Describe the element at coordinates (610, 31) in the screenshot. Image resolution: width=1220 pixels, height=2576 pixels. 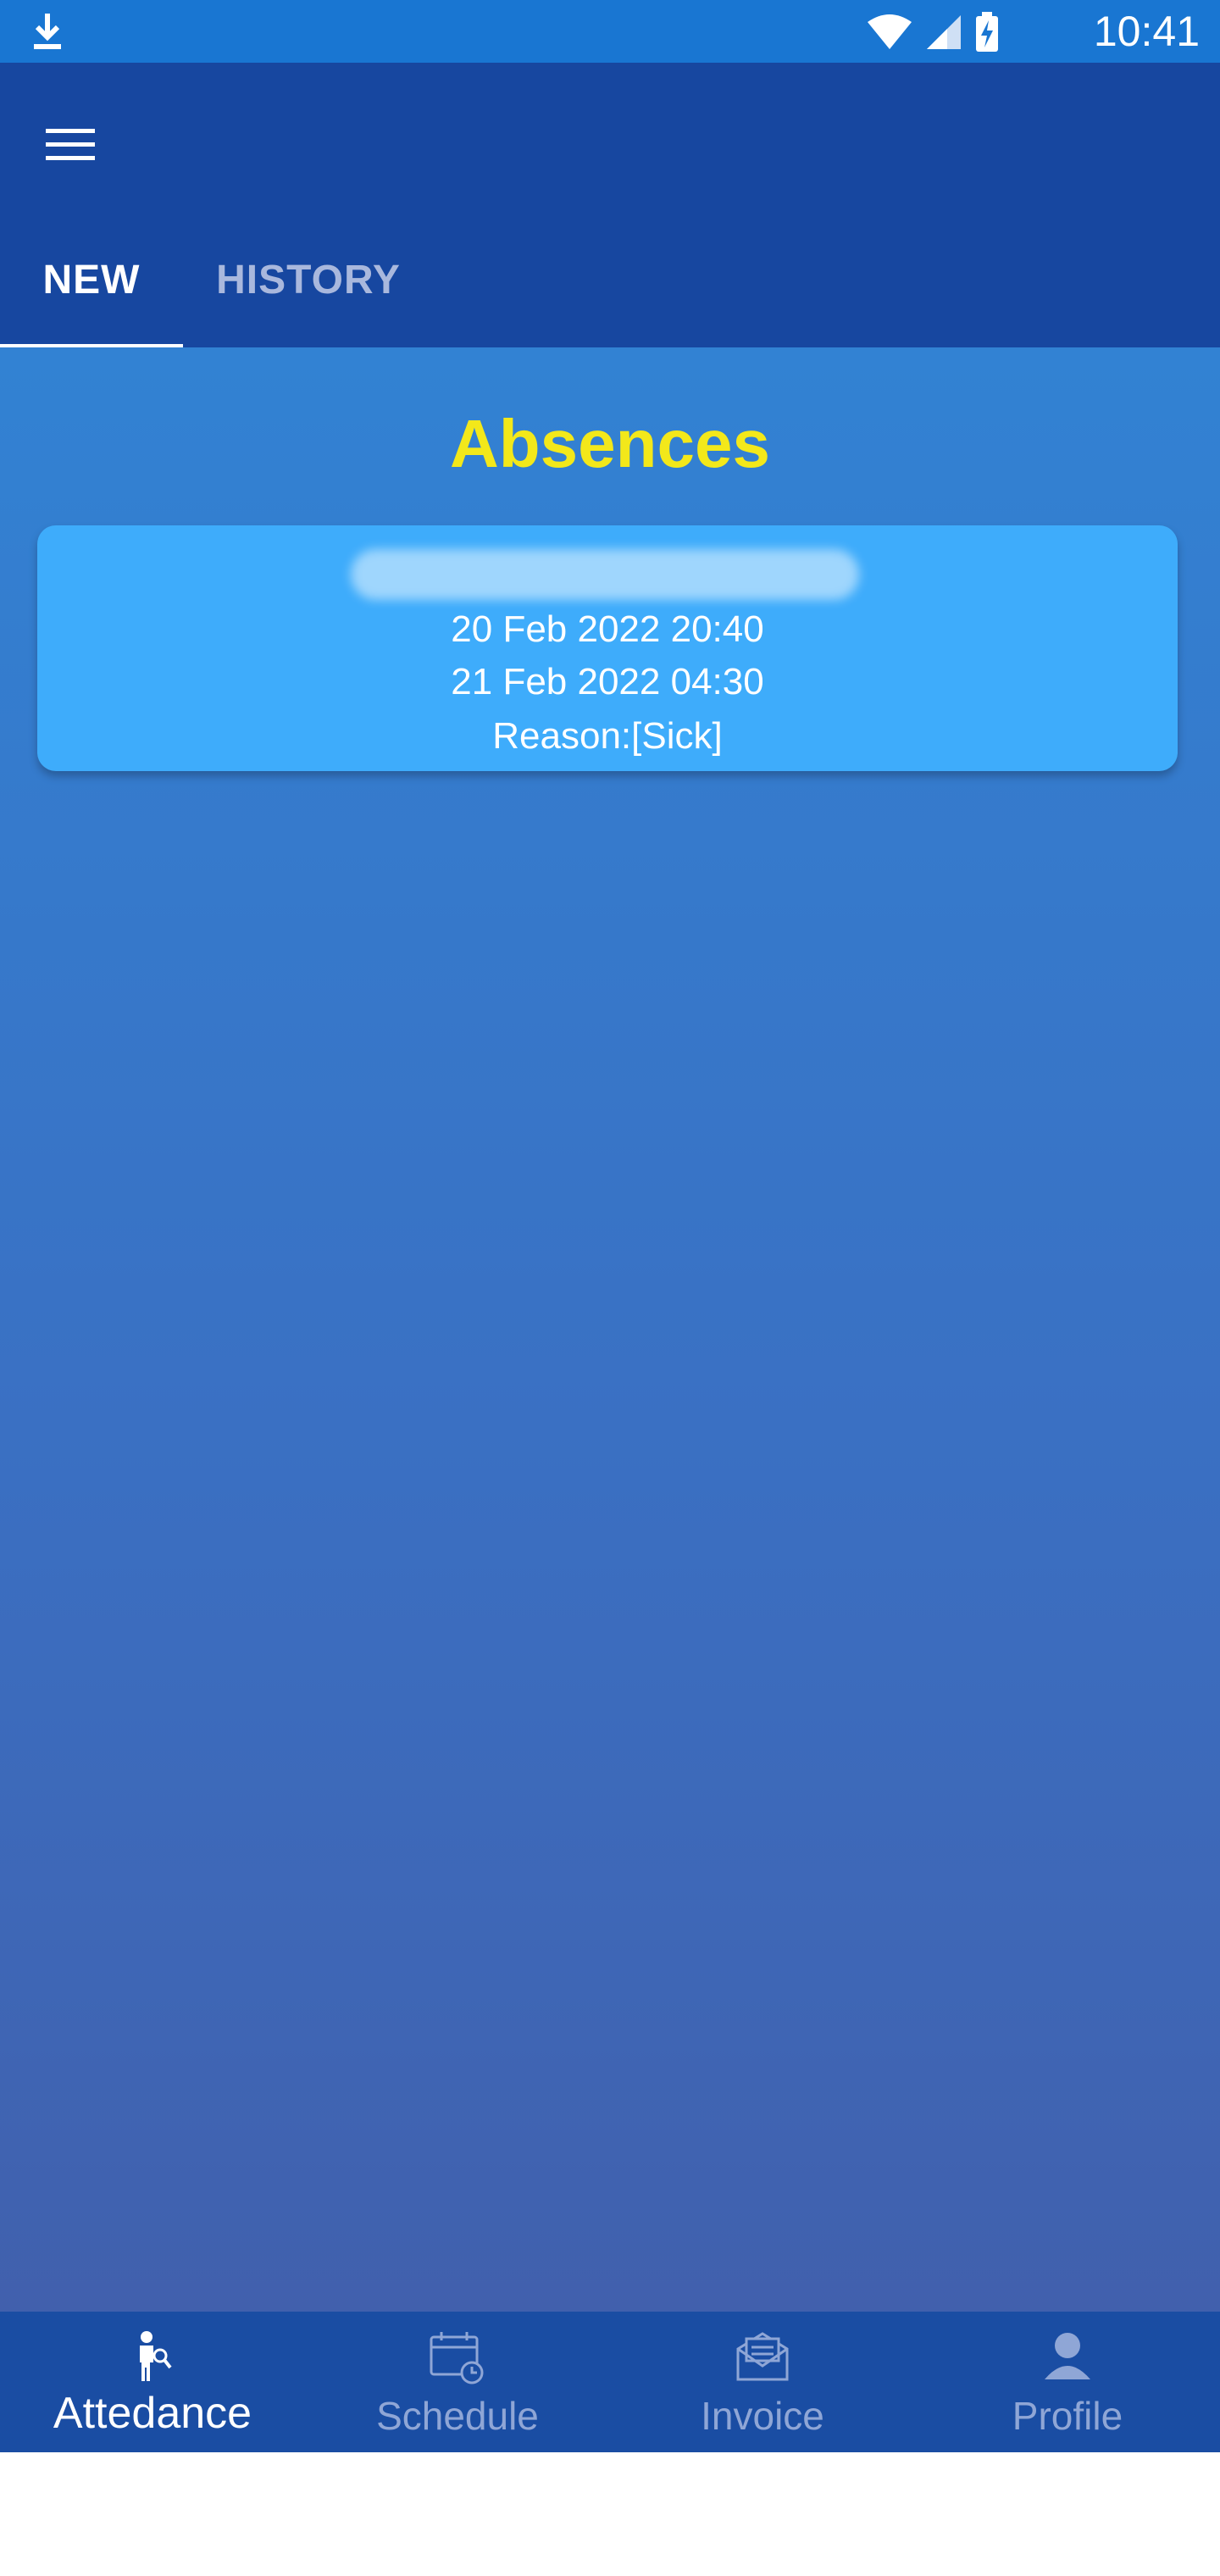
I see `status-bar: 10:41` at that location.